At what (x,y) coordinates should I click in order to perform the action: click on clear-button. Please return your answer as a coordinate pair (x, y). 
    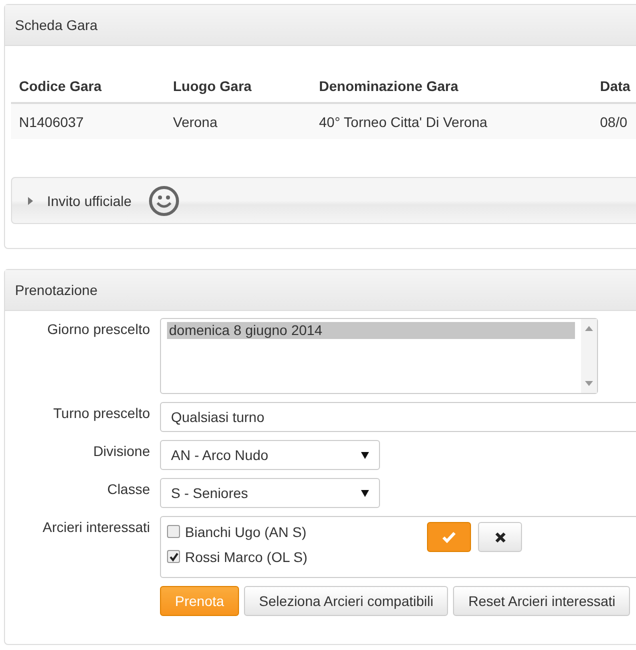
    Looking at the image, I should click on (500, 537).